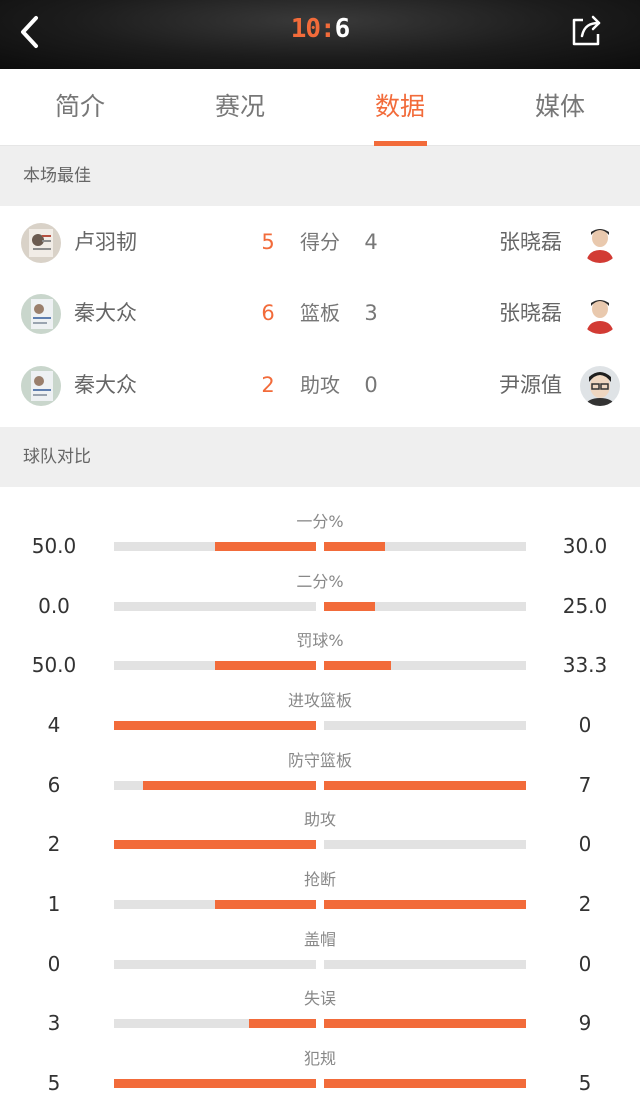 This screenshot has height=1109, width=640. I want to click on best-row-assists: 秦大众 2 助攻 0 尹源值, so click(320, 386).